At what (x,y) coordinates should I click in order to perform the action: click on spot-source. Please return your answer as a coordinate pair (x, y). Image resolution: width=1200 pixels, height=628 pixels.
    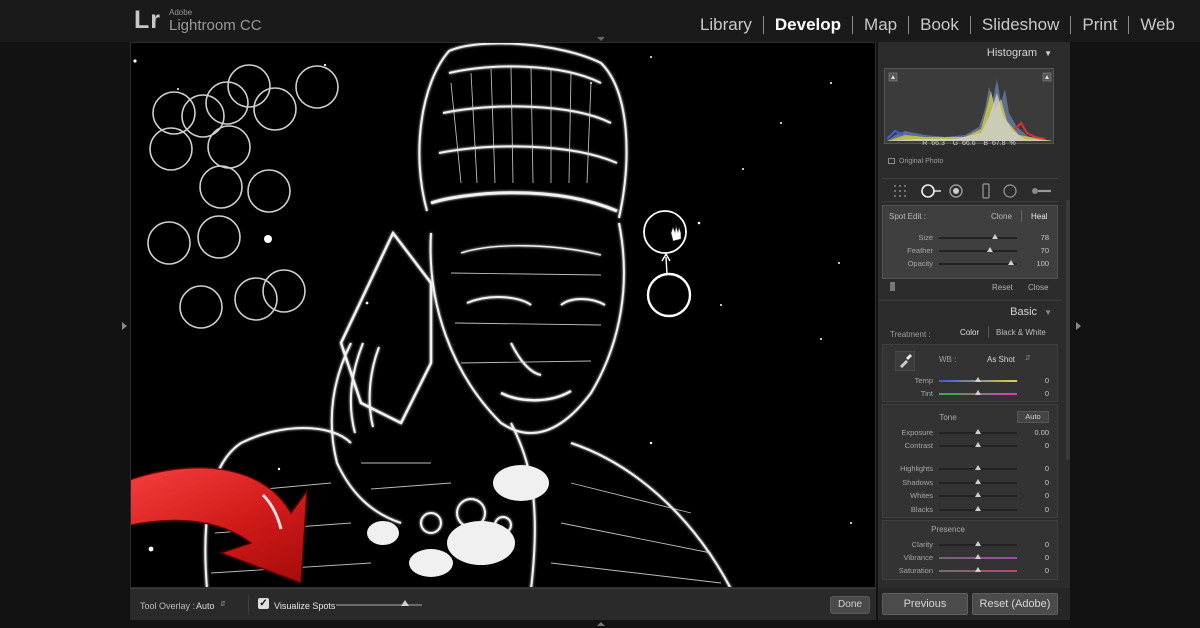
    Looking at the image, I should click on (669, 295).